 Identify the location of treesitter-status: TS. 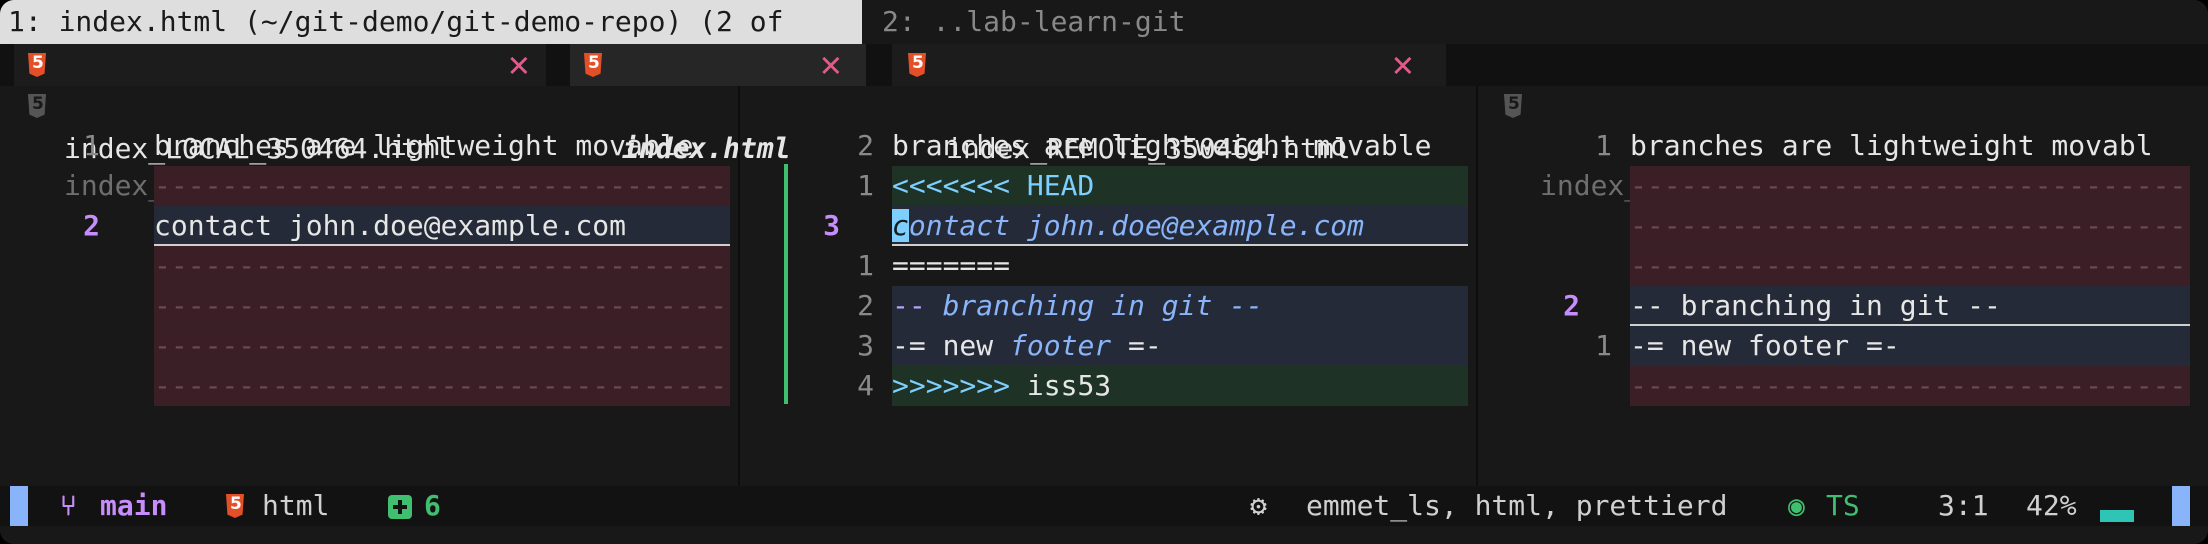
(1843, 505).